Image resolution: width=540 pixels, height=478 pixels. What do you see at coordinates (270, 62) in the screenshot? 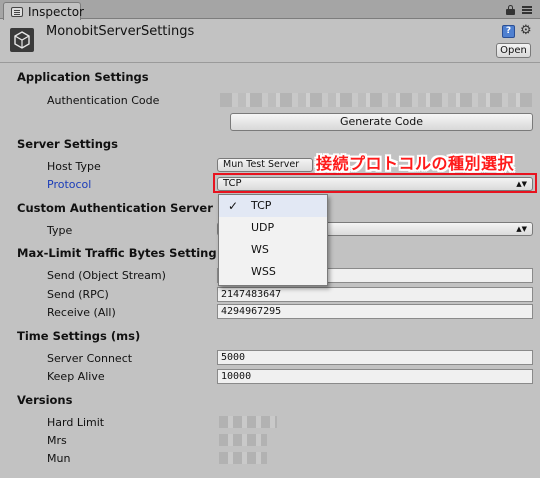
I see `header-divider` at bounding box center [270, 62].